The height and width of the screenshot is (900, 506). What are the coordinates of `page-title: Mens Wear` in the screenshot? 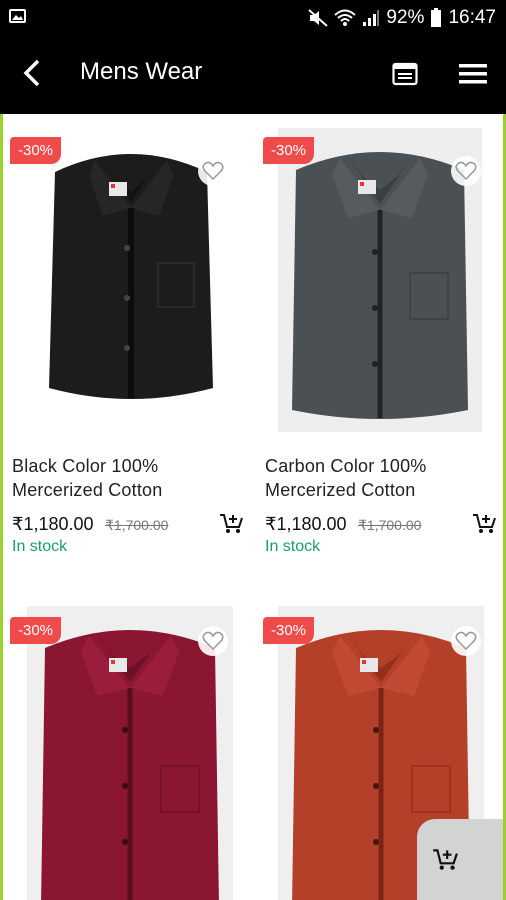 It's located at (141, 71).